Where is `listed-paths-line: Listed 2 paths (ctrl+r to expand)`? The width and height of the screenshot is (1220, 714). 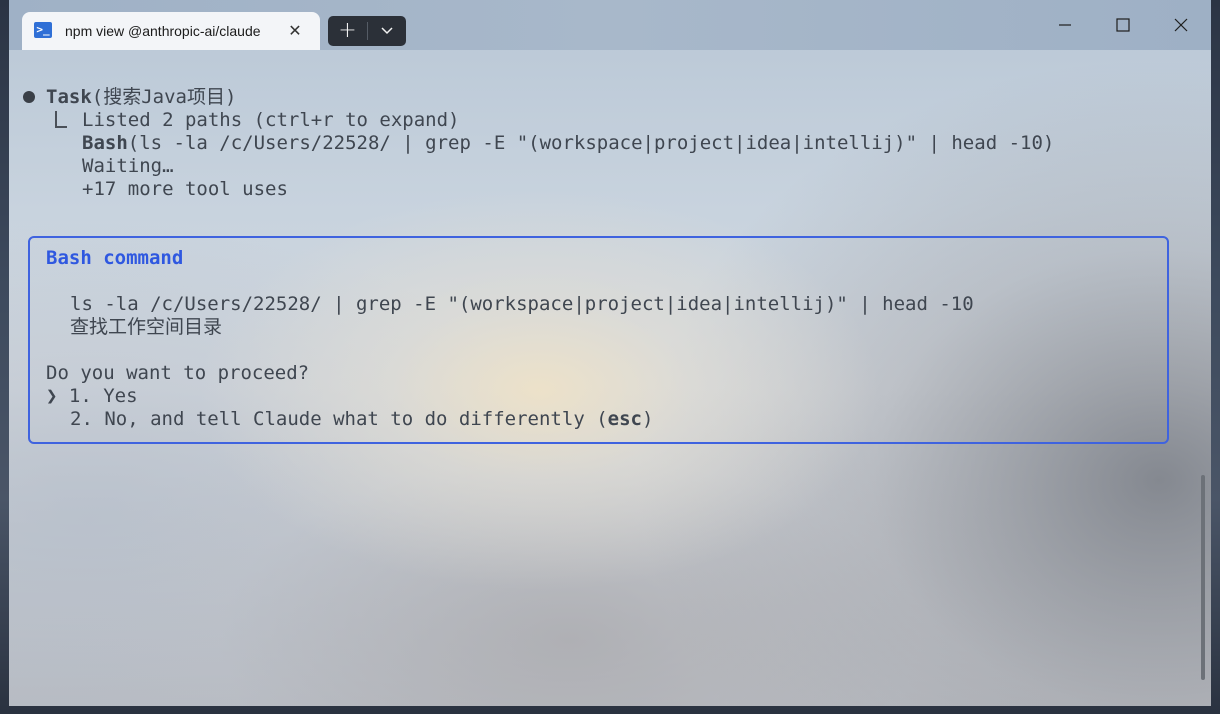
listed-paths-line: Listed 2 paths (ctrl+r to expand) is located at coordinates (271, 120).